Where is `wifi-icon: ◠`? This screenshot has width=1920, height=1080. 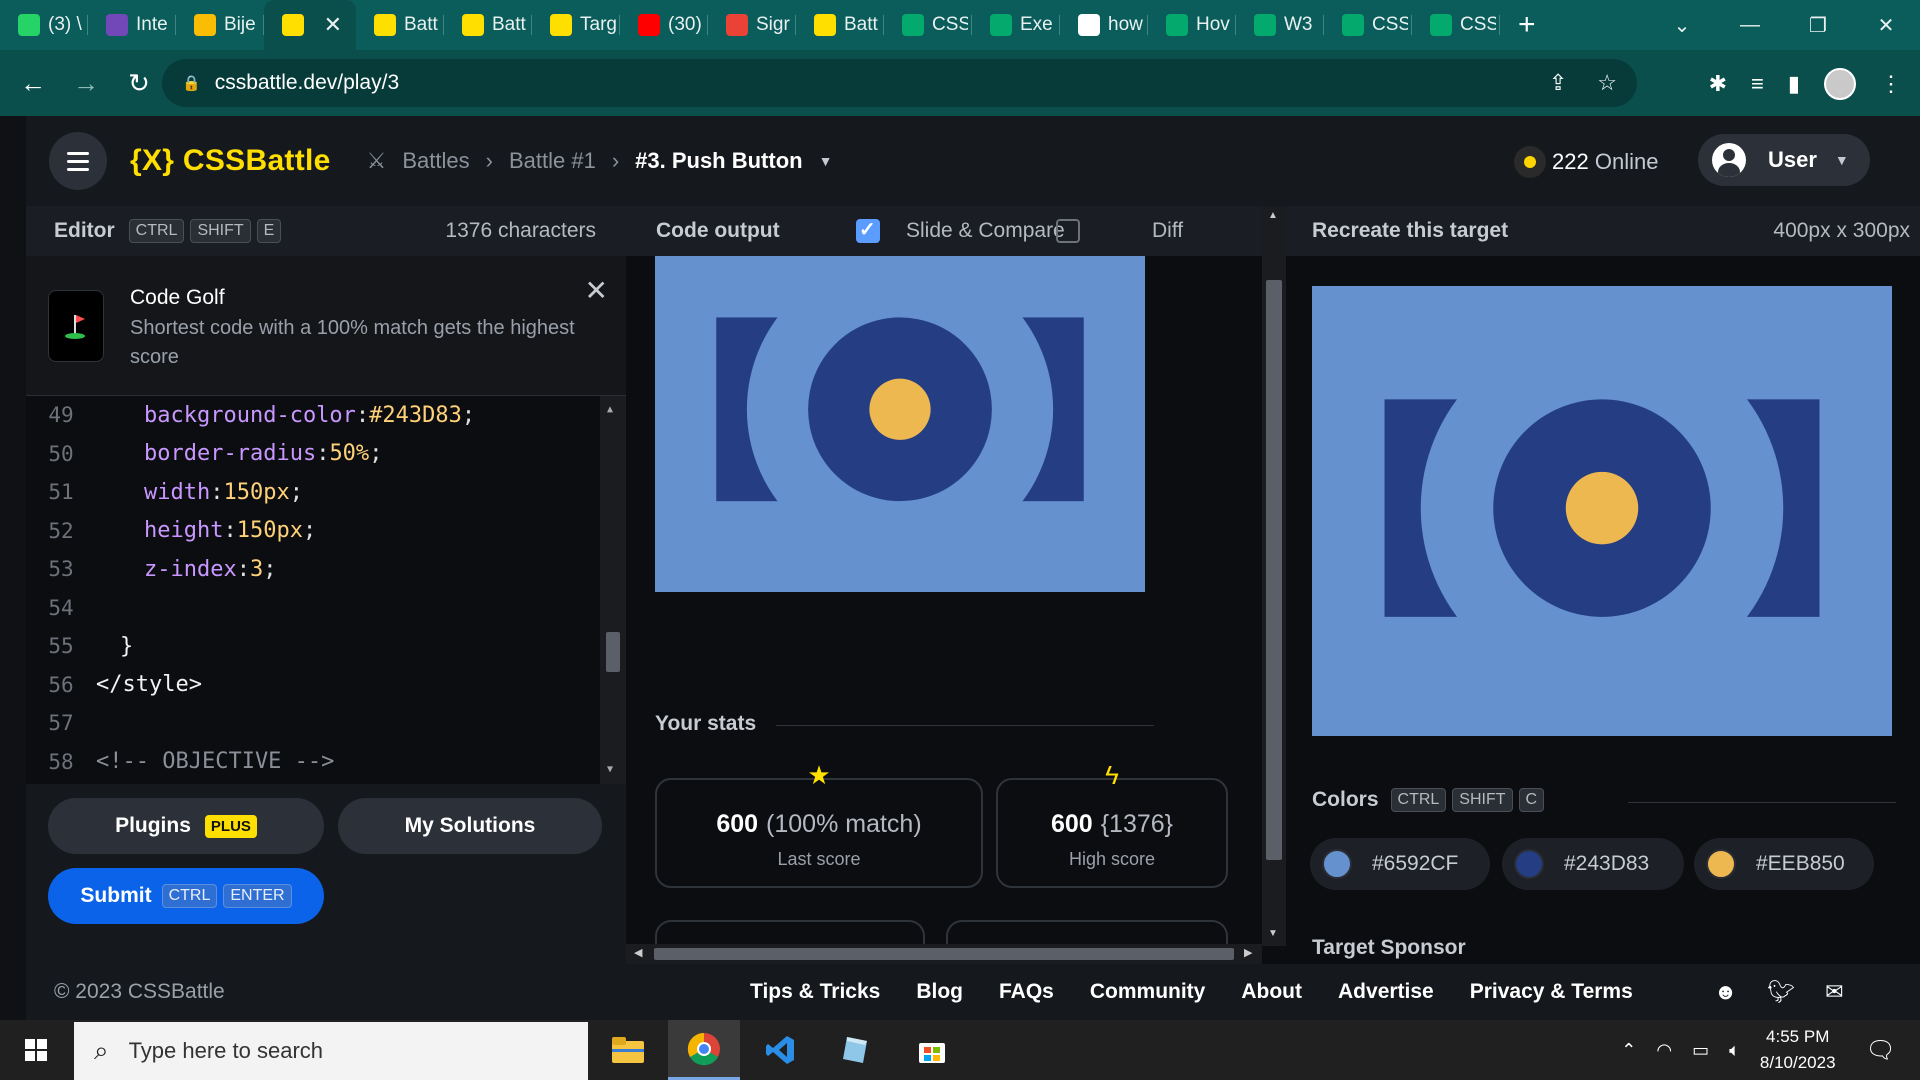 wifi-icon: ◠ is located at coordinates (1664, 1050).